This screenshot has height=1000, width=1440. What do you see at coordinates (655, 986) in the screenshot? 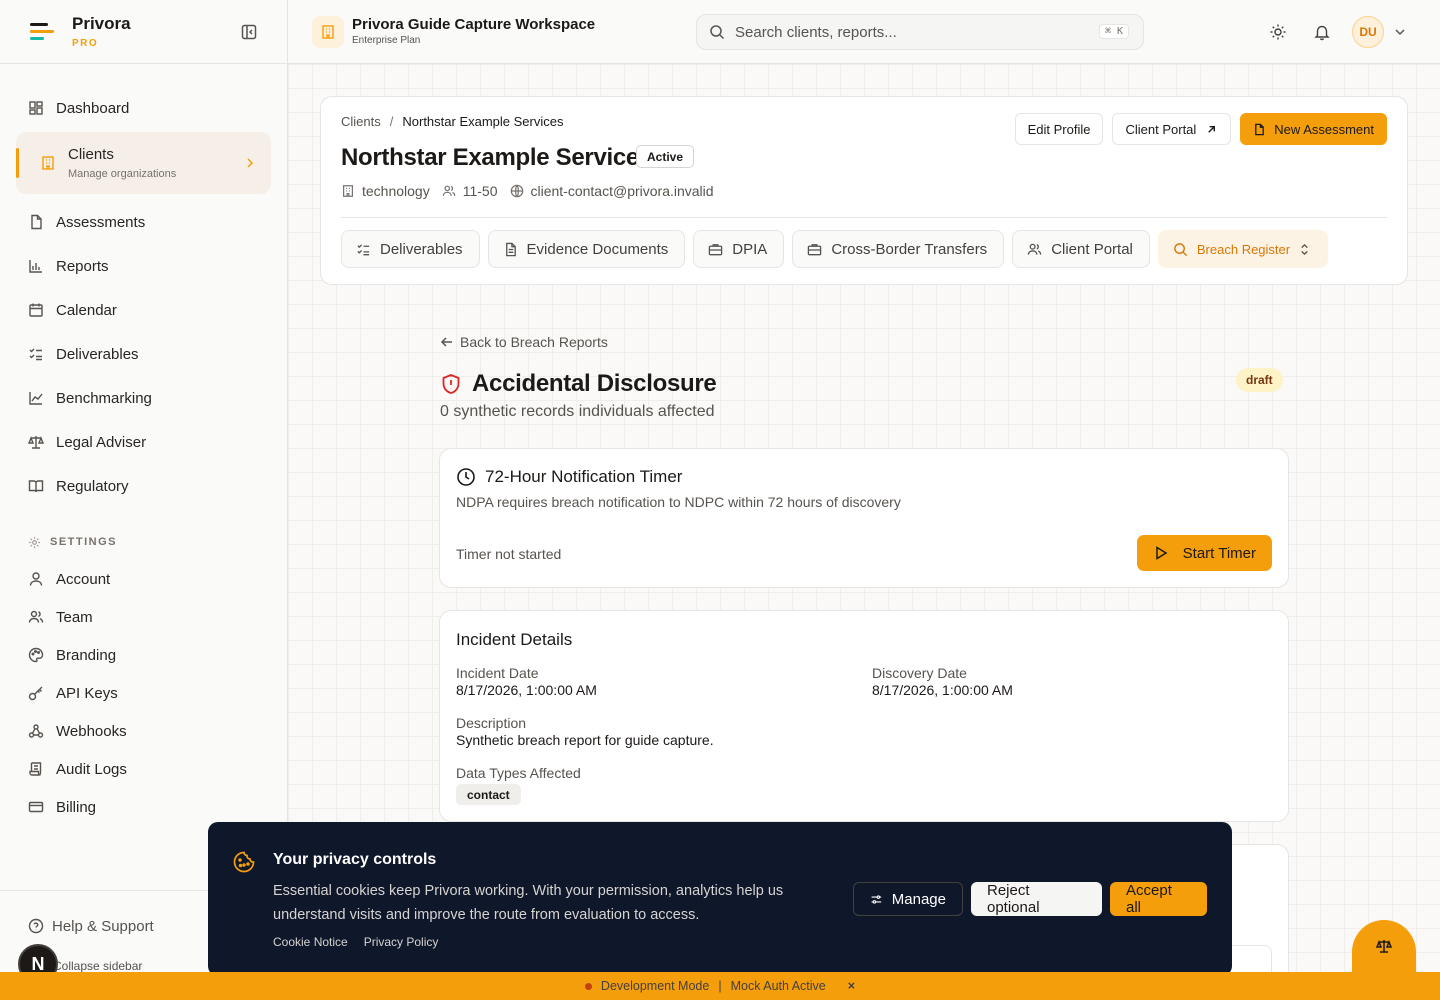
I see `dev-mode-label: Development Mode` at bounding box center [655, 986].